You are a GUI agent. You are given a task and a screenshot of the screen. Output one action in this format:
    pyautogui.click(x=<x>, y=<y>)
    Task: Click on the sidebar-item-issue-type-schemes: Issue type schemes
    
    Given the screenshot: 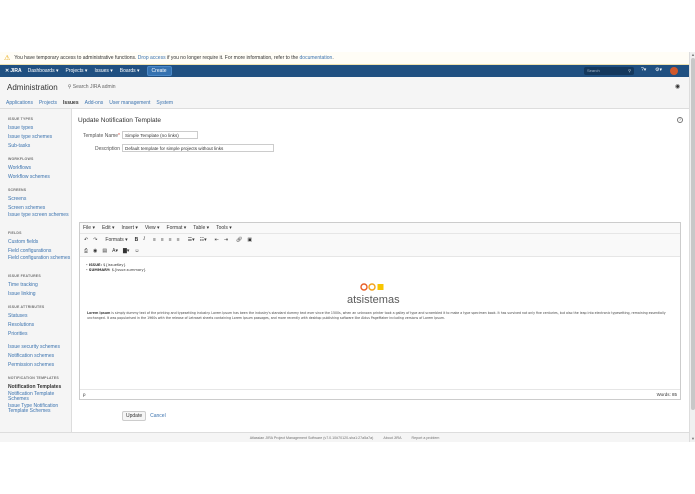 What is the action you would take?
    pyautogui.click(x=39, y=137)
    